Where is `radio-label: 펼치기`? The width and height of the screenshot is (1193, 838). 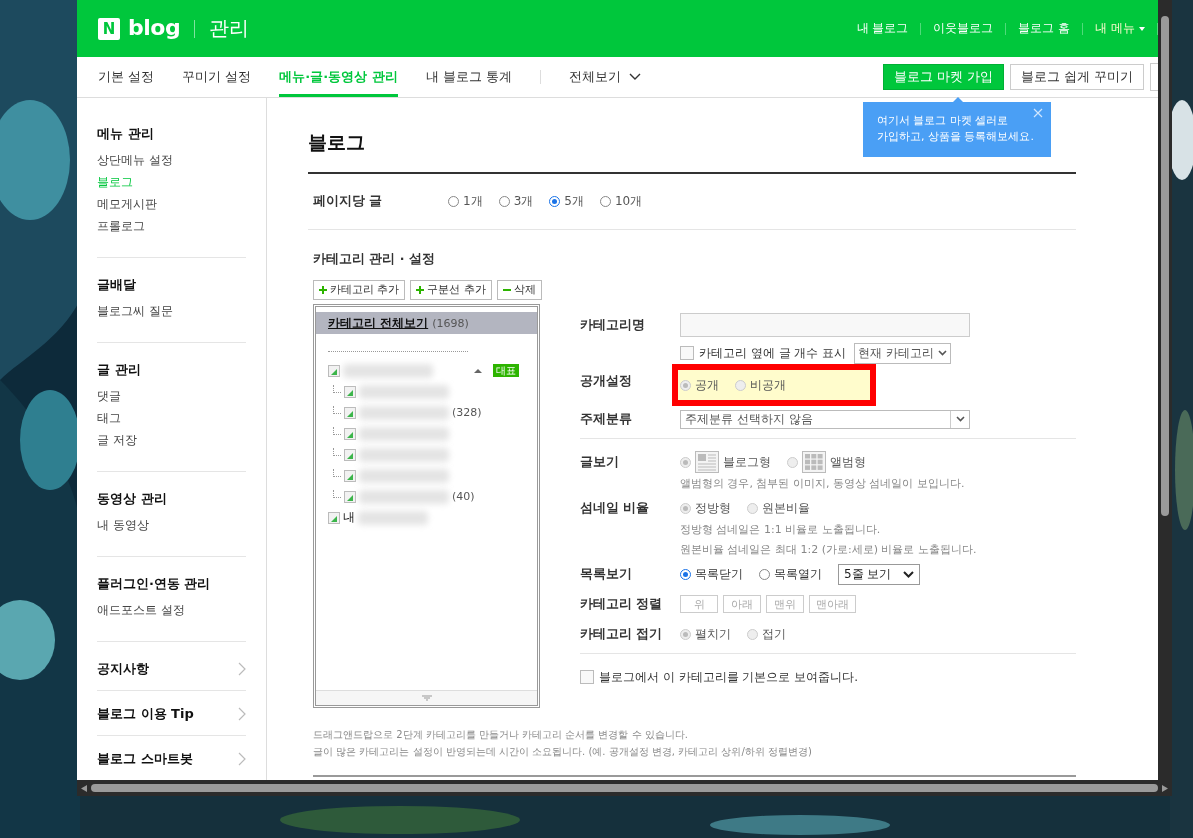
radio-label: 펼치기 is located at coordinates (713, 634).